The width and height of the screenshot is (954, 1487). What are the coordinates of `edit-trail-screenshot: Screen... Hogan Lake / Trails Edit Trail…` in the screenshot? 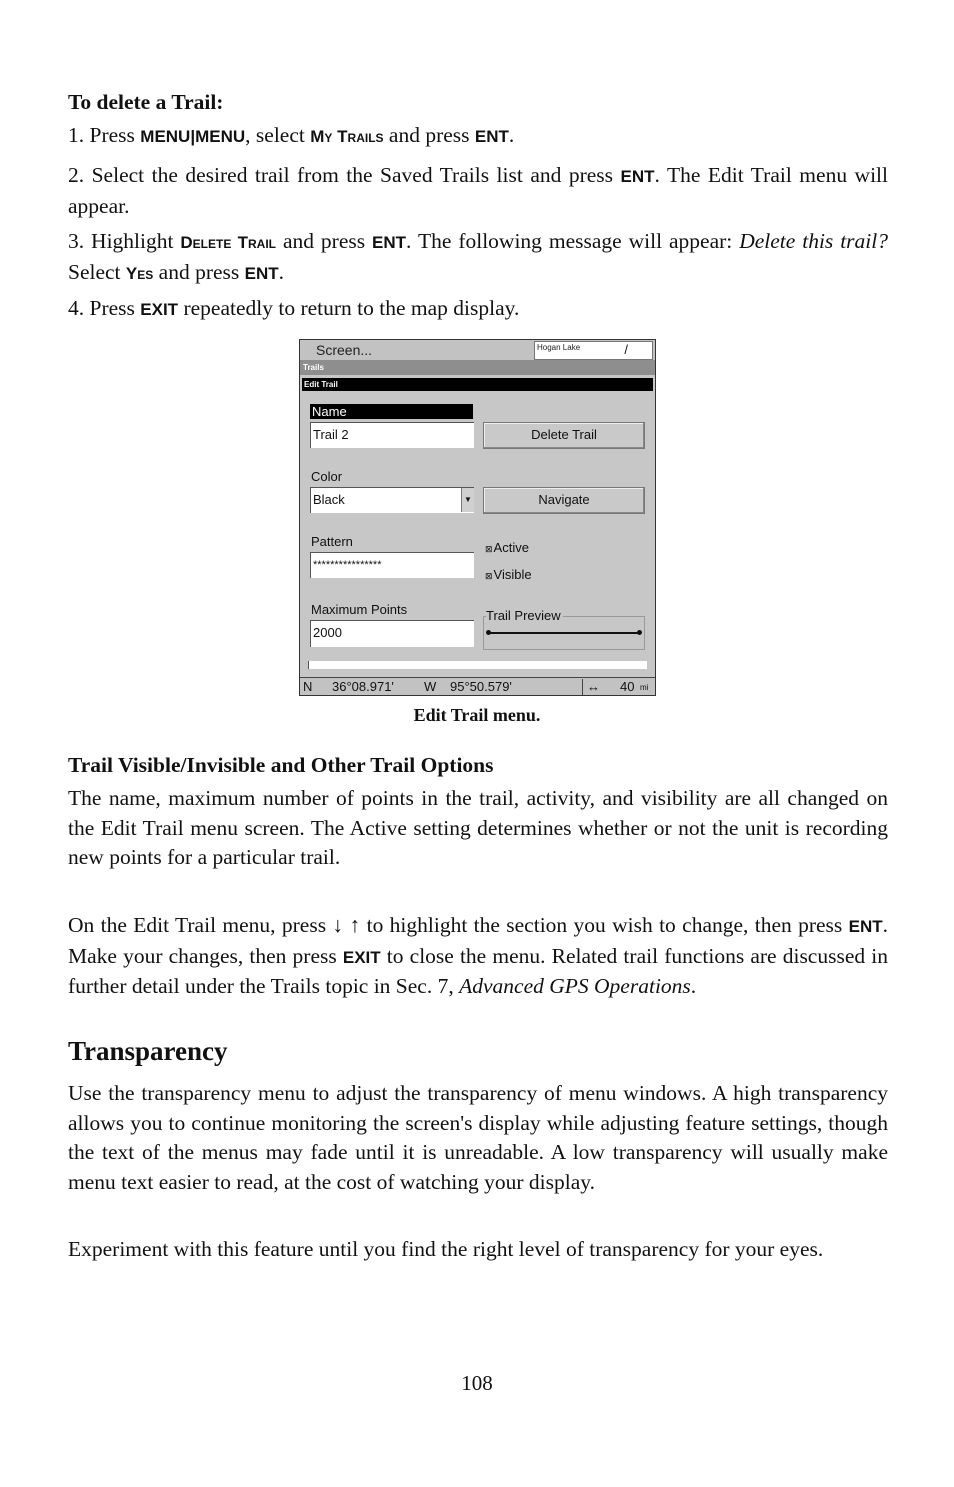 It's located at (477, 517).